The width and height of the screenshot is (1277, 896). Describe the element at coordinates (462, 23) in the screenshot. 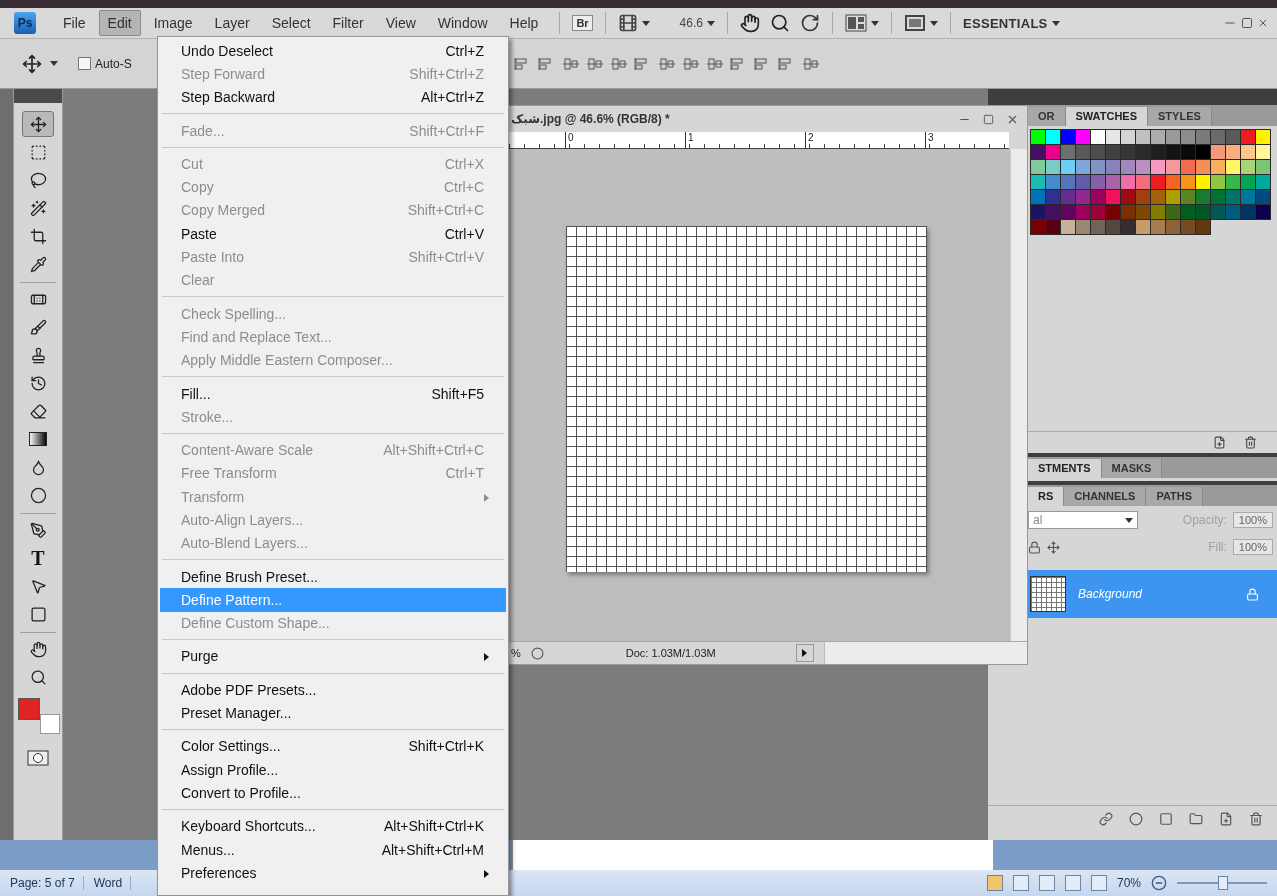

I see `menu-title: Window` at that location.